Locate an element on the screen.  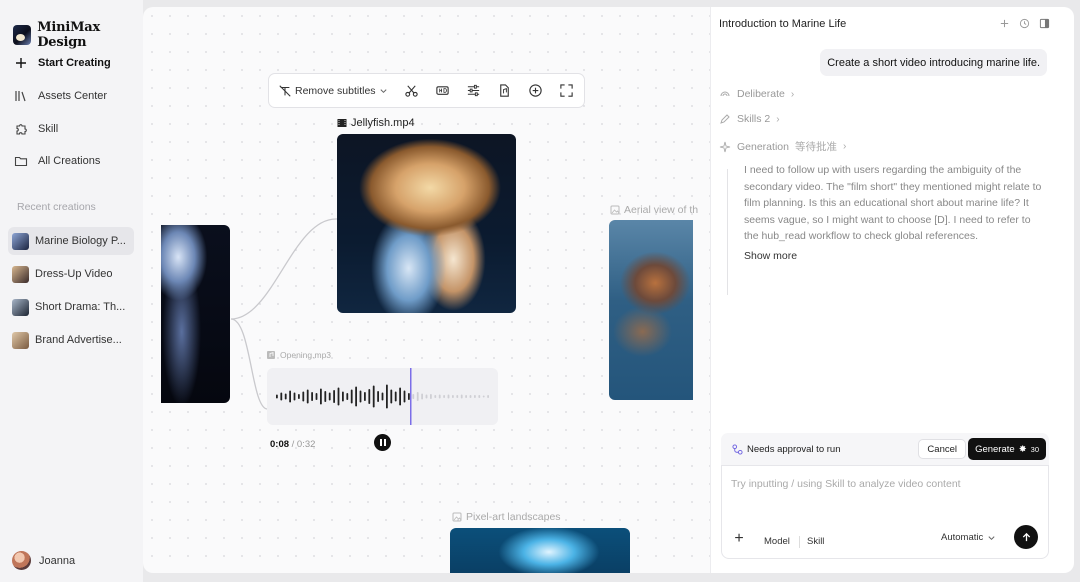
recent-item: Dress-Up Video is located at coordinates (71, 274).